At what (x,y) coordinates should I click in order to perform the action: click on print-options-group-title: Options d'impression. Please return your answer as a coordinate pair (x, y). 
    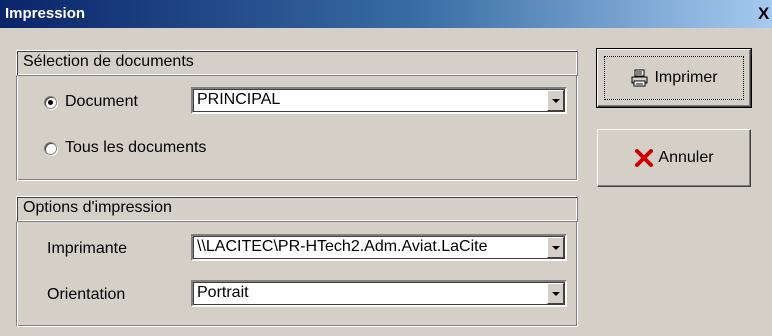
    Looking at the image, I should click on (97, 207).